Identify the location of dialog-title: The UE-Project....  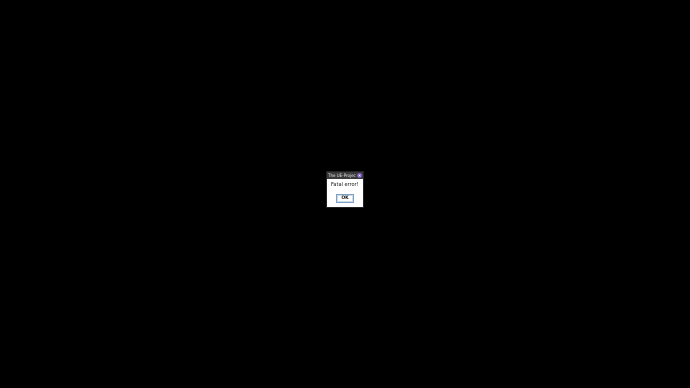
(342, 175).